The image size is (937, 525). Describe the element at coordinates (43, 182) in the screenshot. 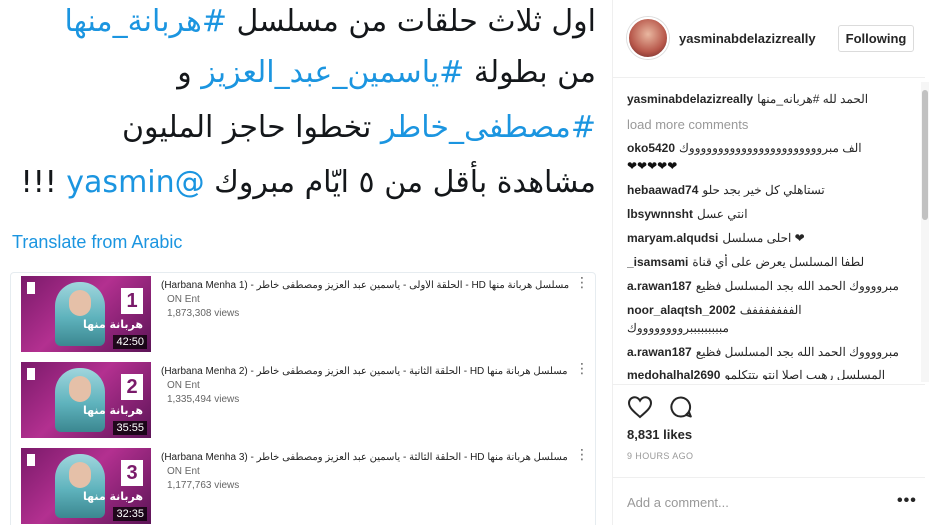

I see `tweet-text-segment: !!!` at that location.